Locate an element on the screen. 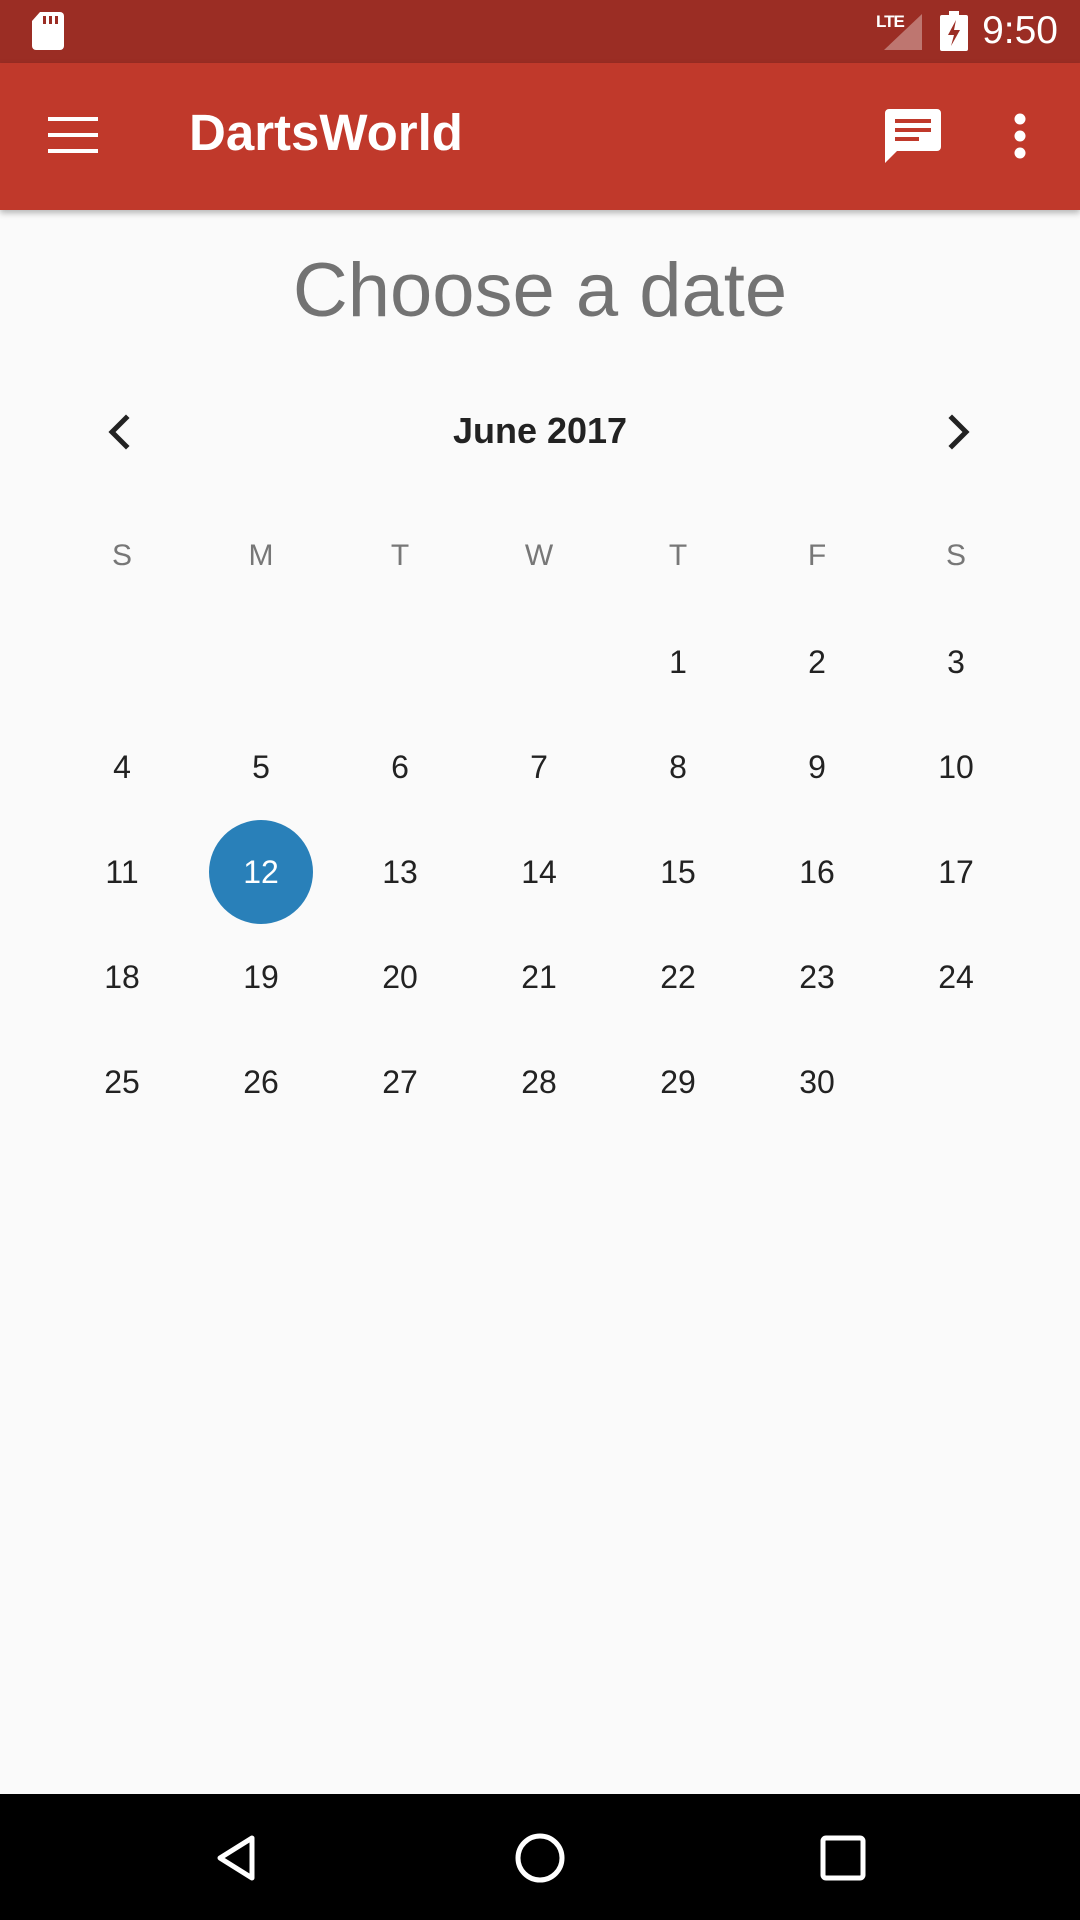 This screenshot has width=1080, height=1920. navigation-bar is located at coordinates (540, 1857).